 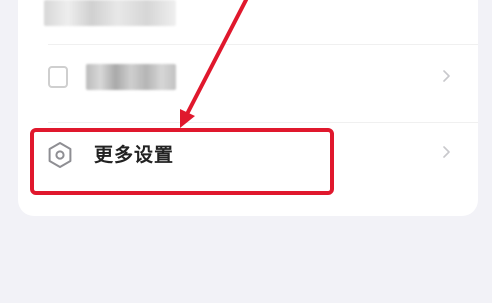 What do you see at coordinates (182, 161) in the screenshot?
I see `annotation-highlight-box` at bounding box center [182, 161].